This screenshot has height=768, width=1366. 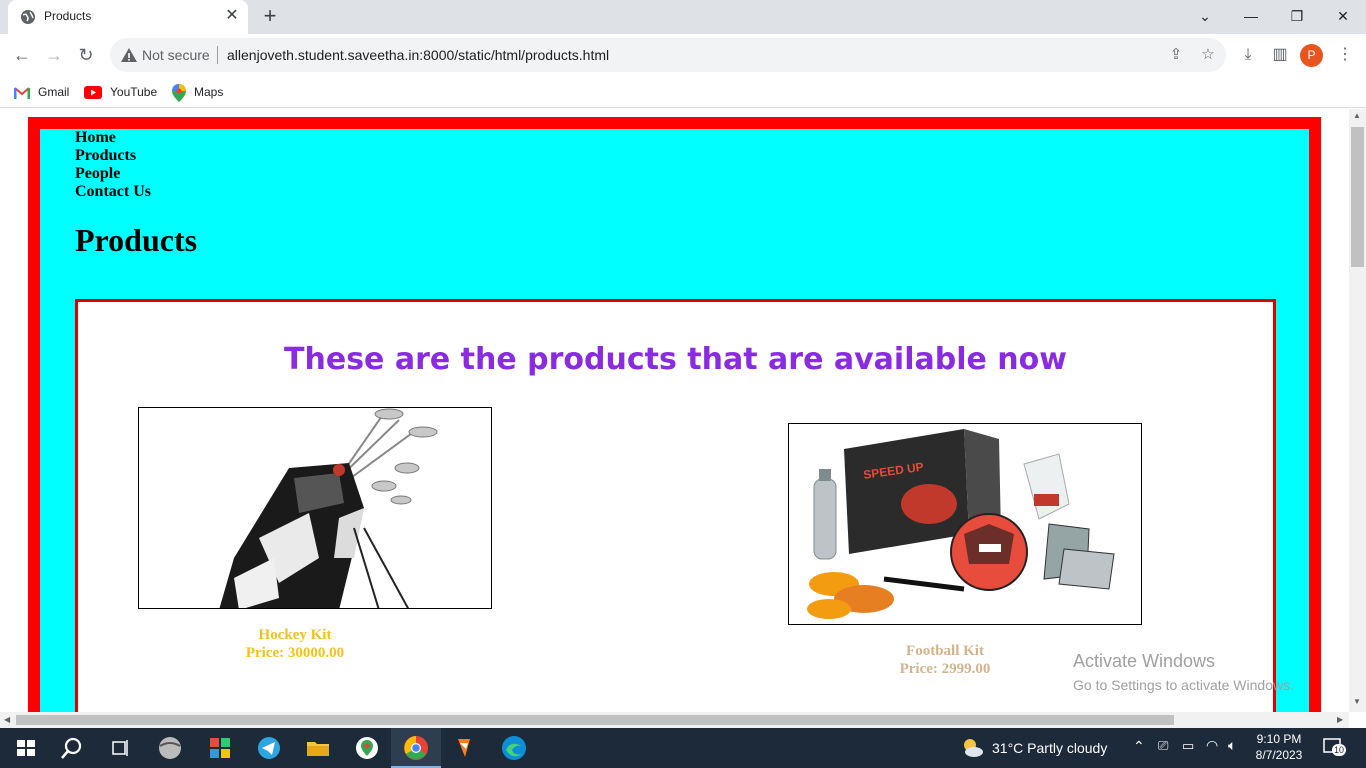 I want to click on restore-button: ❐, so click(x=1297, y=16).